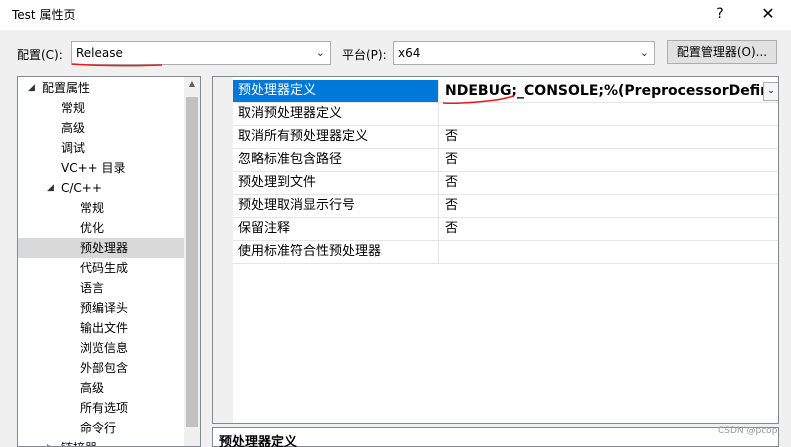  What do you see at coordinates (92, 288) in the screenshot?
I see `tree-item-label: 语言` at bounding box center [92, 288].